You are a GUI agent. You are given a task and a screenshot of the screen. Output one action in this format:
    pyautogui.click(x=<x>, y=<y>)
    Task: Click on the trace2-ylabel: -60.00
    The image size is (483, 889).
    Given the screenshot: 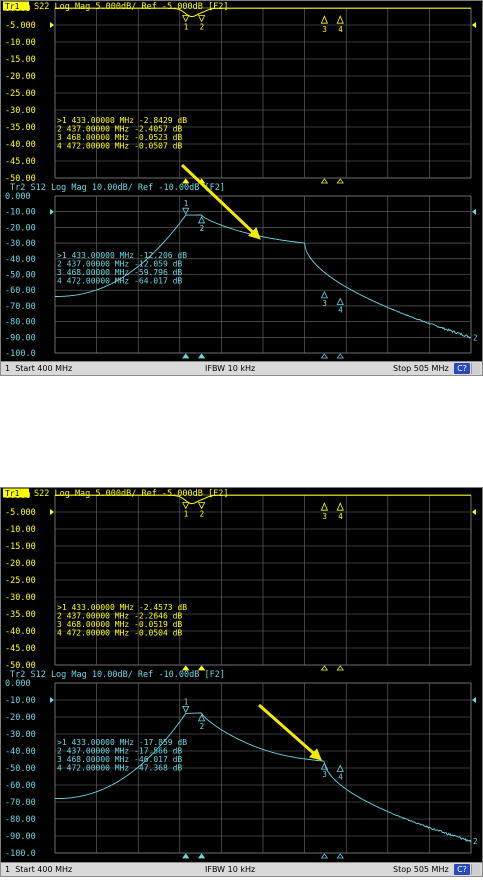 What is the action you would take?
    pyautogui.click(x=20, y=786)
    